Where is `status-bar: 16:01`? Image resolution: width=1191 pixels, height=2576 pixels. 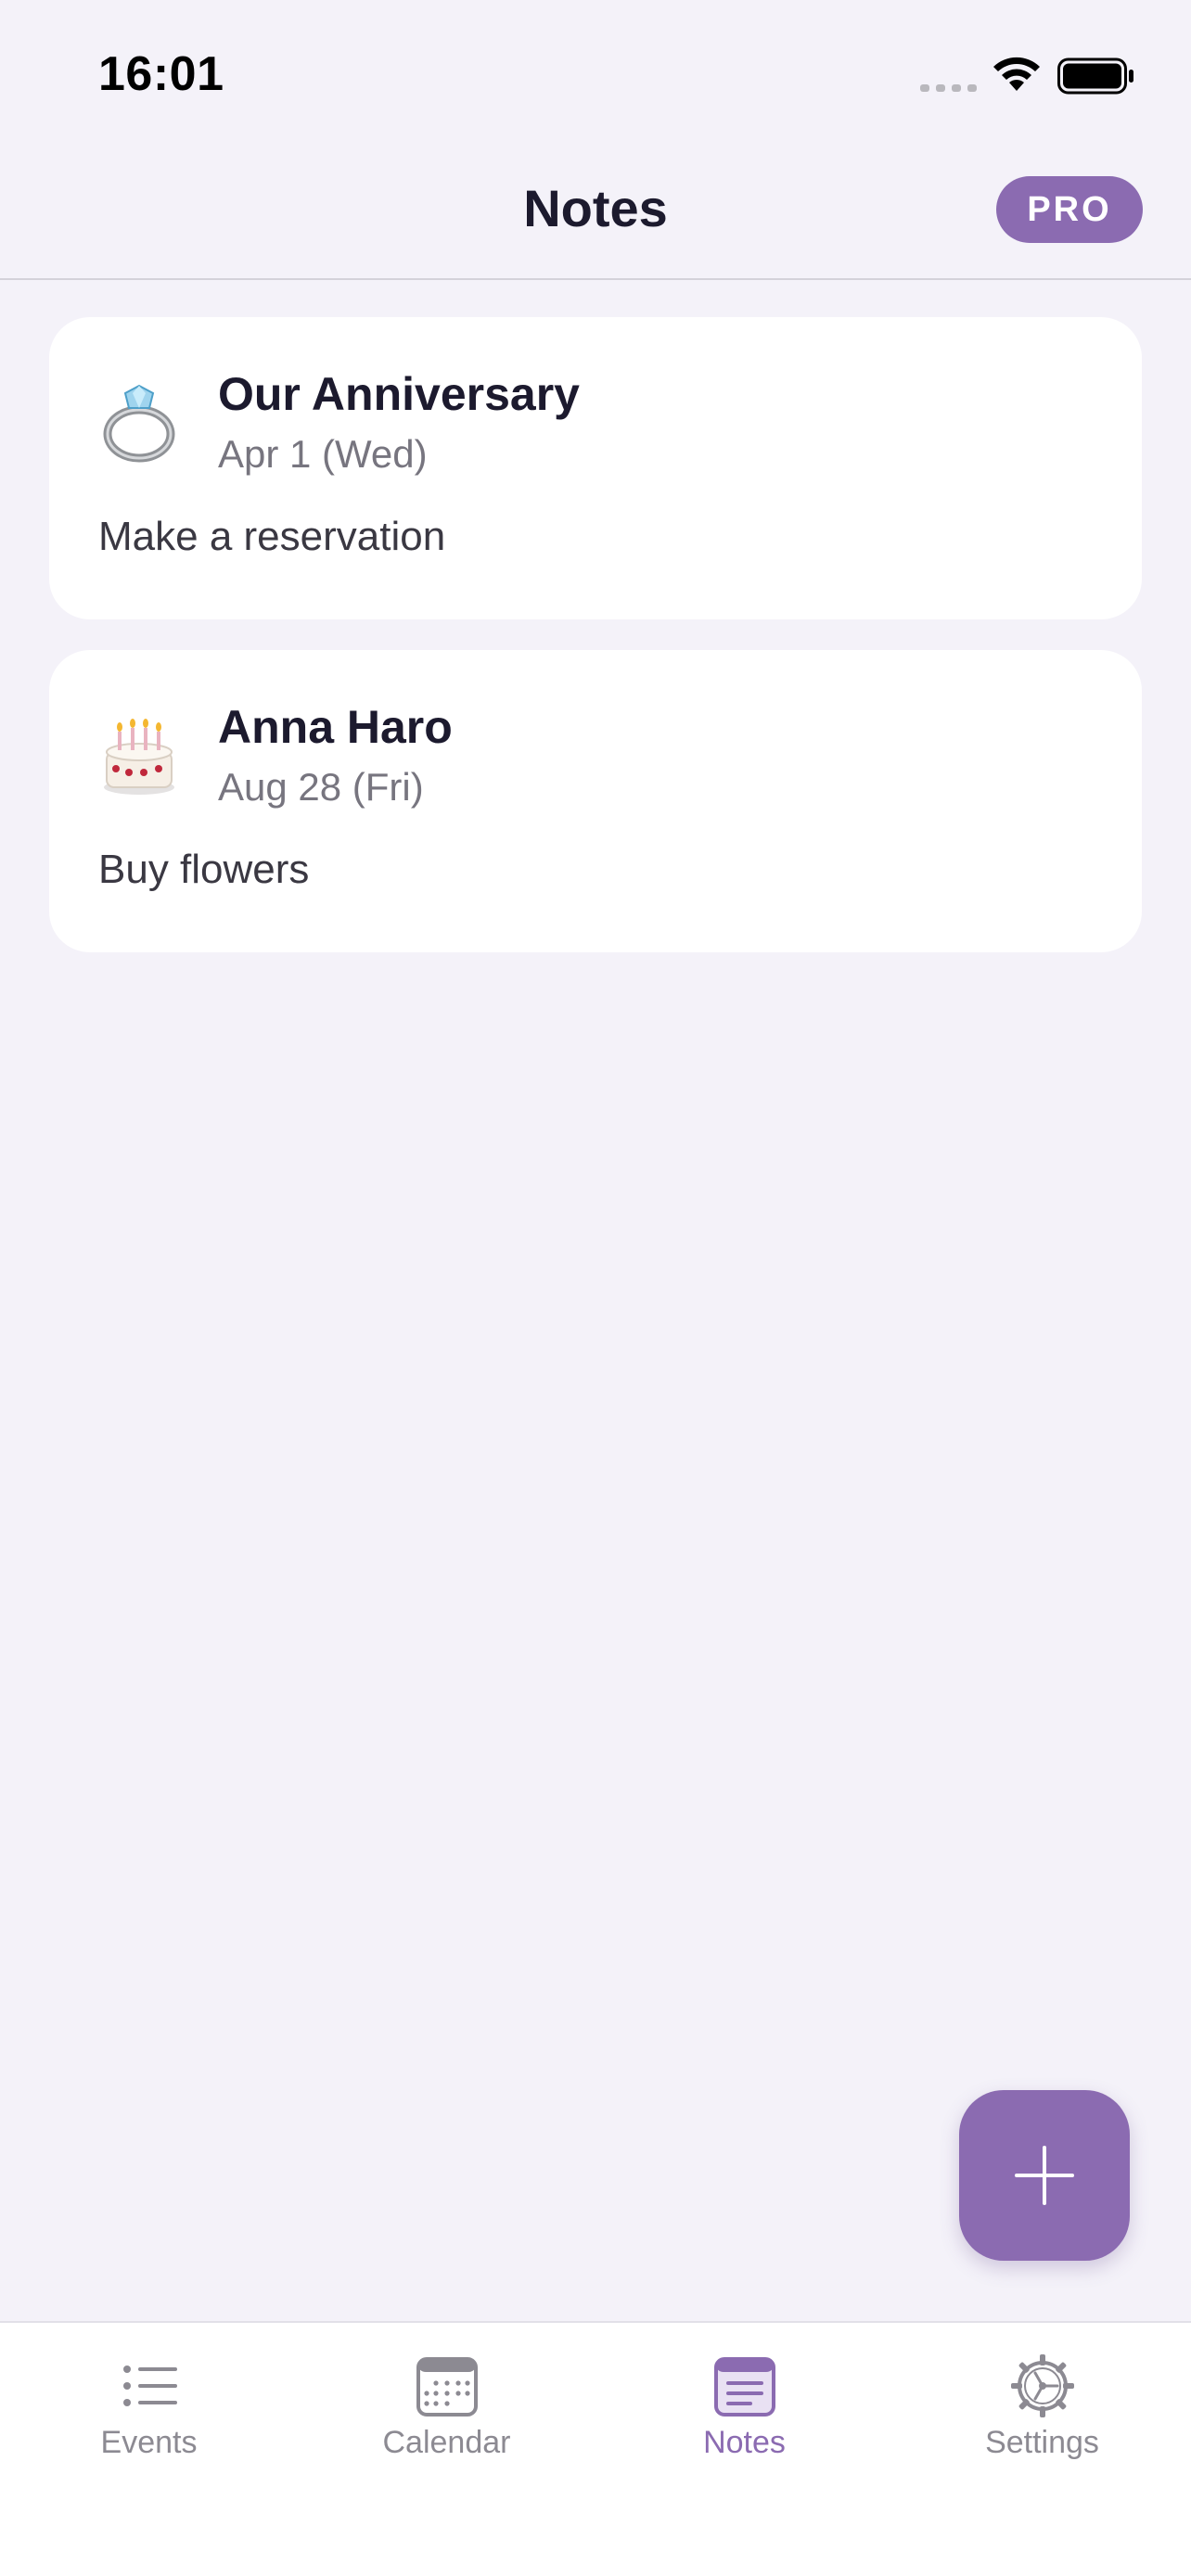 status-bar: 16:01 is located at coordinates (595, 69).